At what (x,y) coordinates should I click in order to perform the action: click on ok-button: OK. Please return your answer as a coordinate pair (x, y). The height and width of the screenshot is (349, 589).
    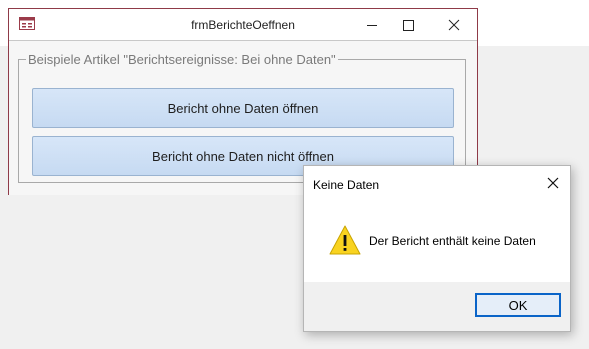
    Looking at the image, I should click on (518, 305).